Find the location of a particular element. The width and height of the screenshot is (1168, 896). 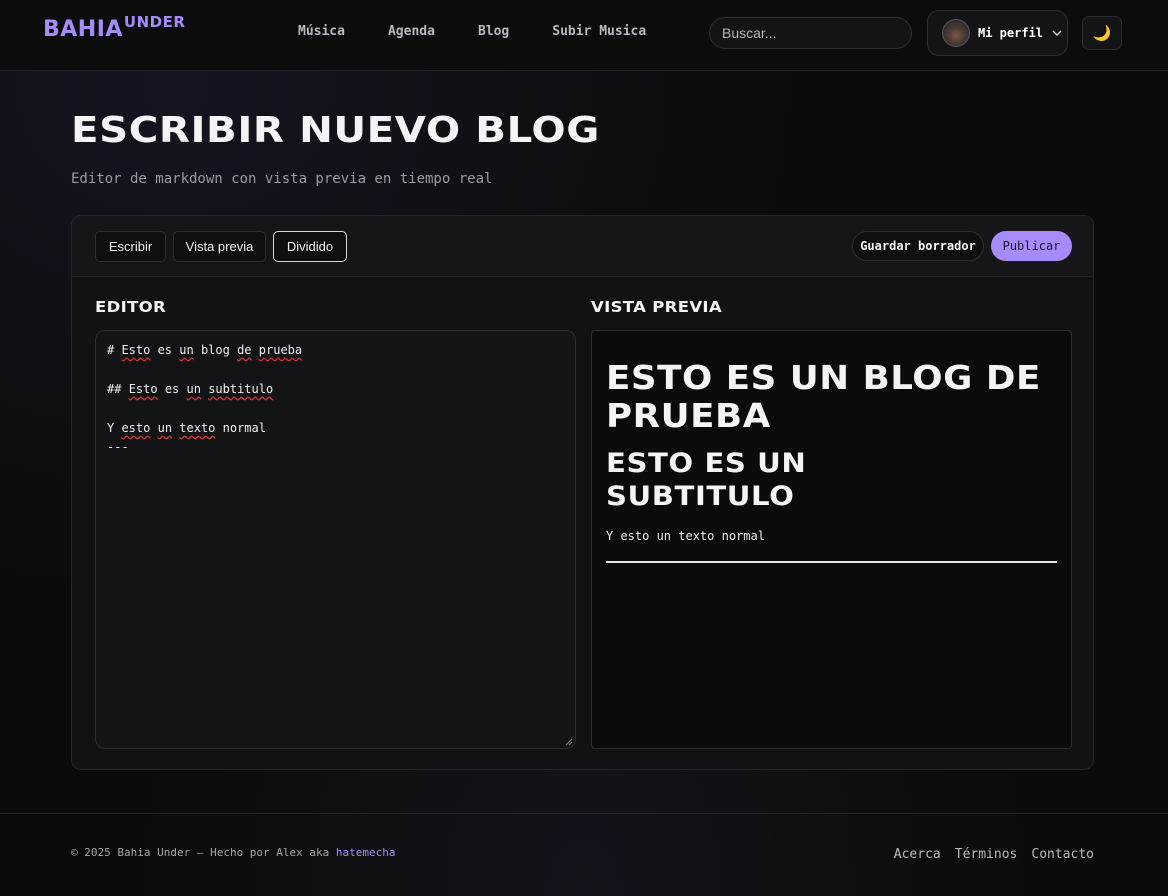

preview-heading: VISTA PREVIA is located at coordinates (657, 307).